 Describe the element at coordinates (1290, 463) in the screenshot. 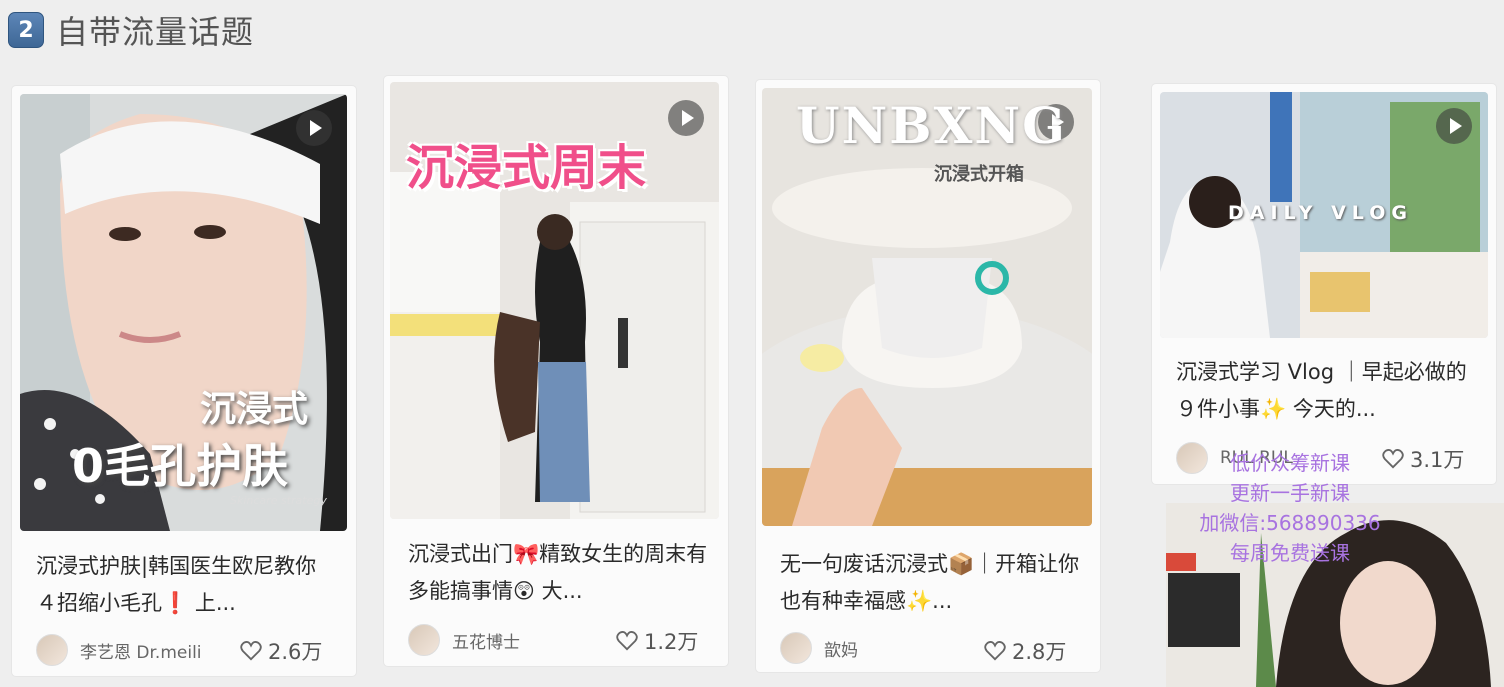

I see `promo-line-1: 低价众筹新课` at that location.